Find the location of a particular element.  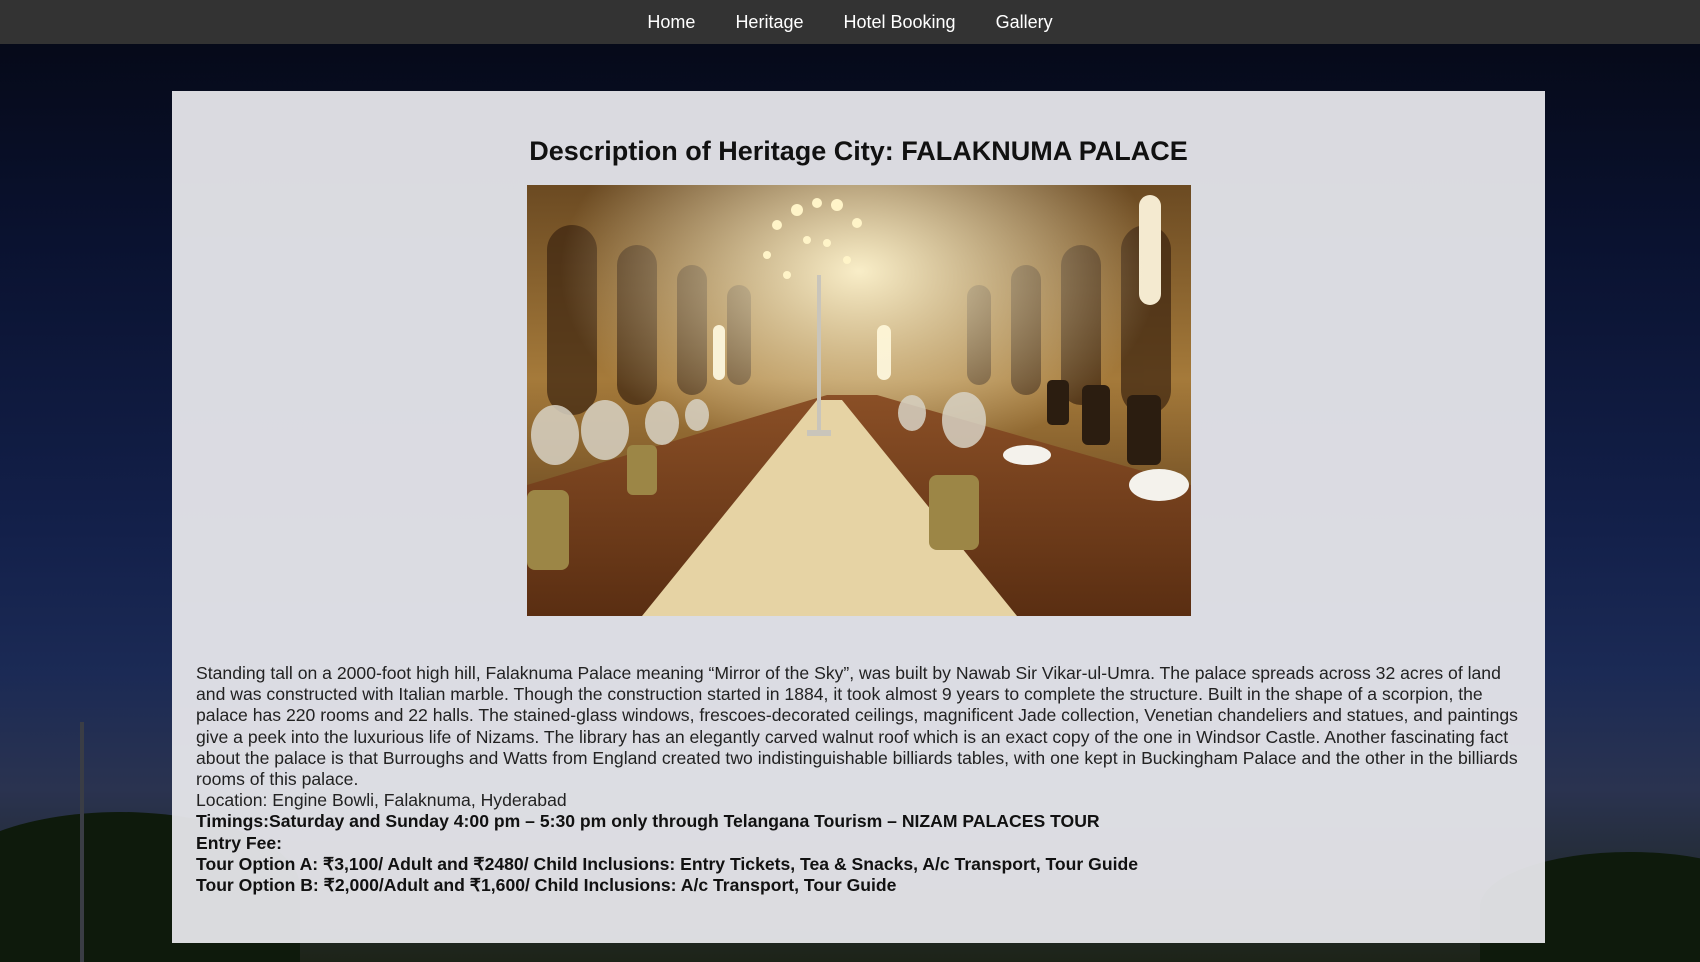

top-navigation: Home Heritage Hotel Booking Gallery is located at coordinates (850, 22).